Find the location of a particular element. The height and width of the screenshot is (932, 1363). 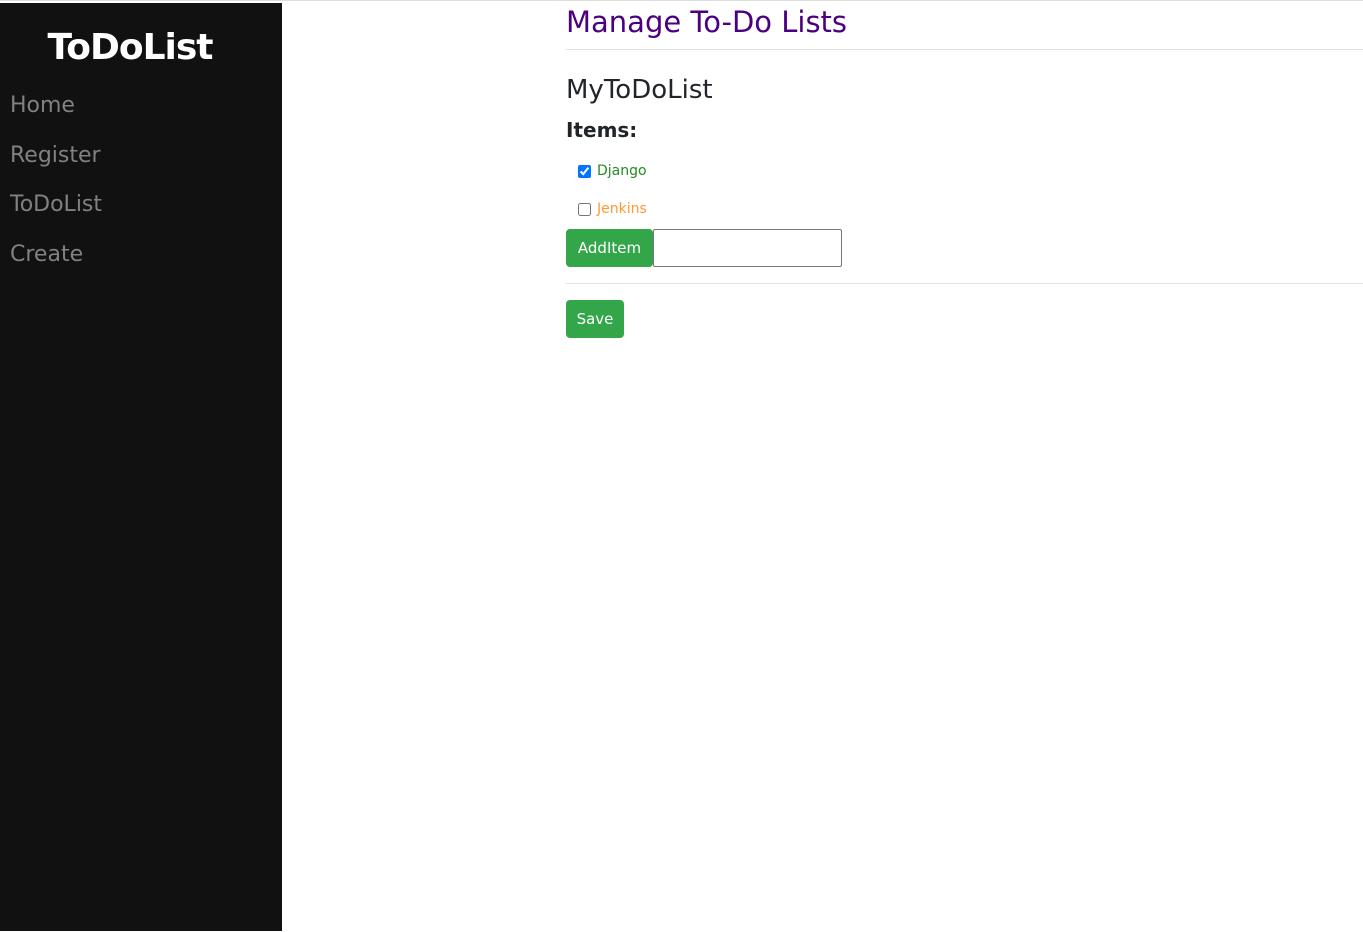

sidebar-item-todolist: ToDoList is located at coordinates (56, 204).